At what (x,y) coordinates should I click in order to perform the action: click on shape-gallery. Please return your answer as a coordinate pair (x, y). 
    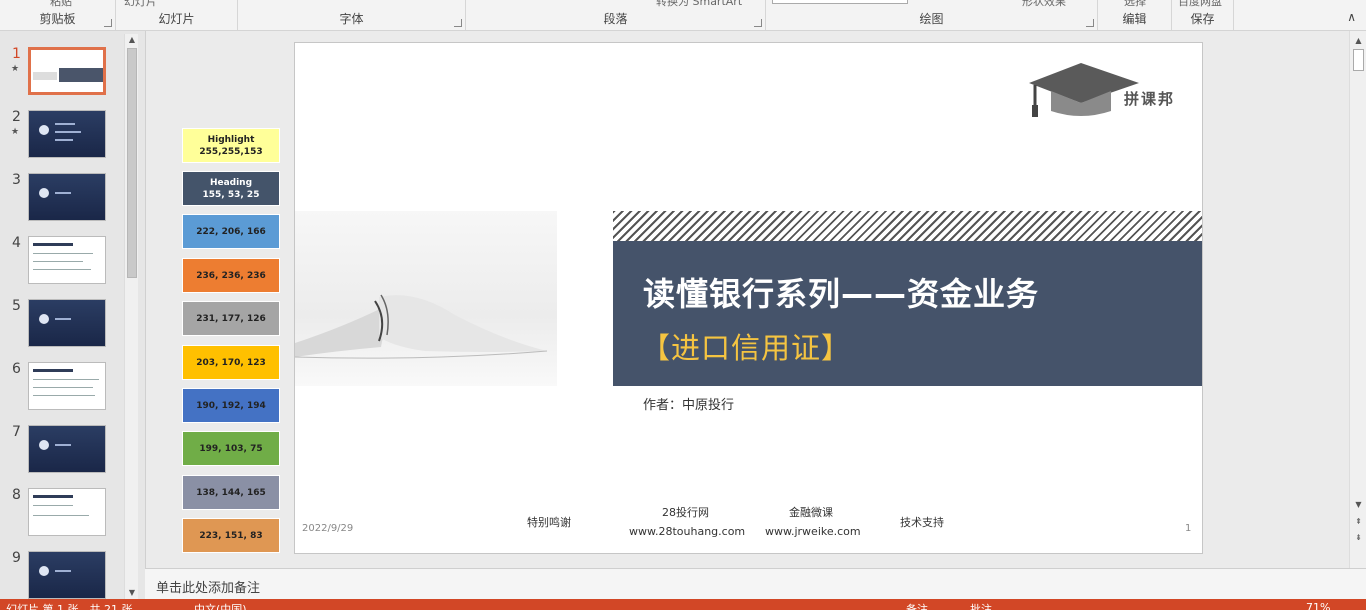
    Looking at the image, I should click on (840, 2).